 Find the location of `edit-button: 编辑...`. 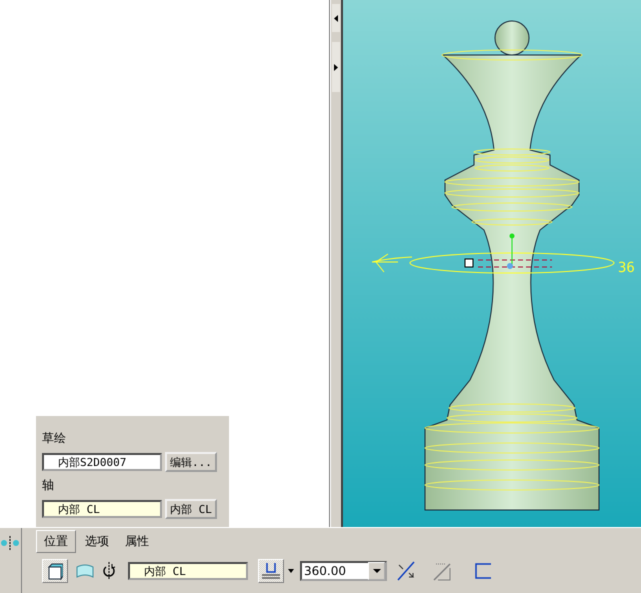

edit-button: 编辑... is located at coordinates (191, 462).